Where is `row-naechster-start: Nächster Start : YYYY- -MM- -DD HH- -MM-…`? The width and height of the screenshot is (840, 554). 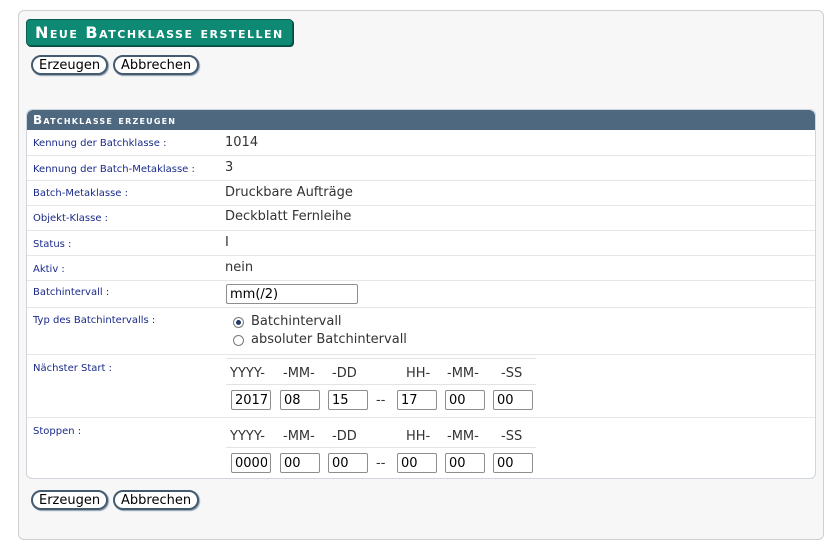
row-naechster-start: Nächster Start : YYYY- -MM- -DD HH- -MM-… is located at coordinates (421, 386).